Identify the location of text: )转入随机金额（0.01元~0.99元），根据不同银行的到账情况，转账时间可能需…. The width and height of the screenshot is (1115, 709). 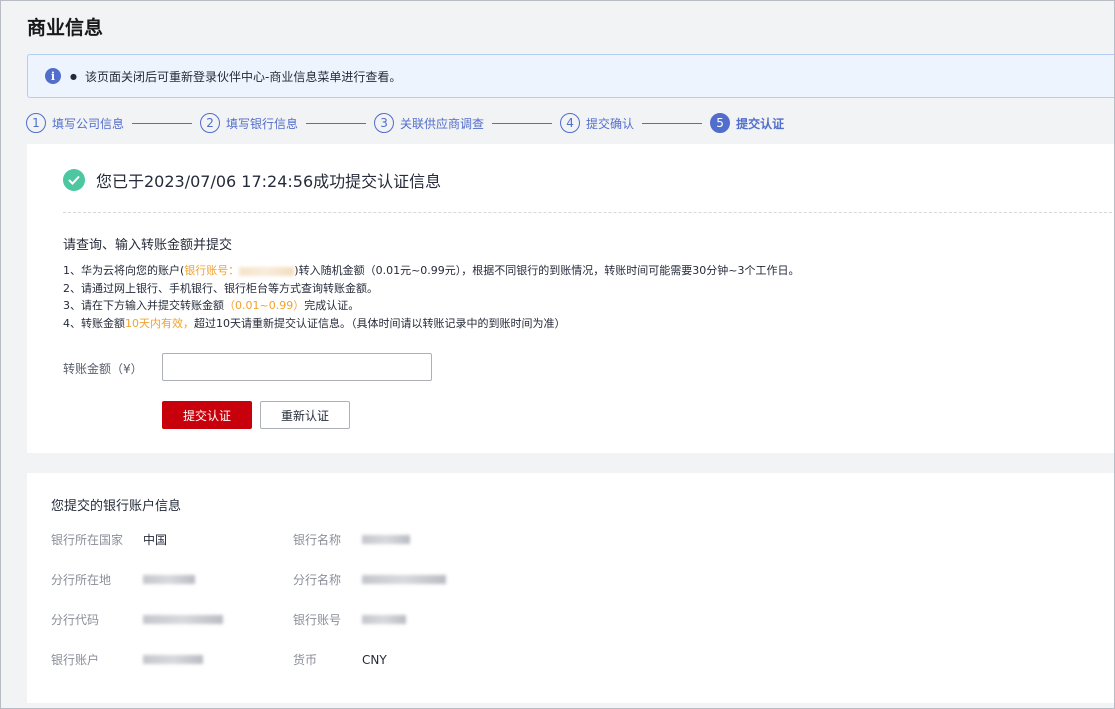
(547, 270).